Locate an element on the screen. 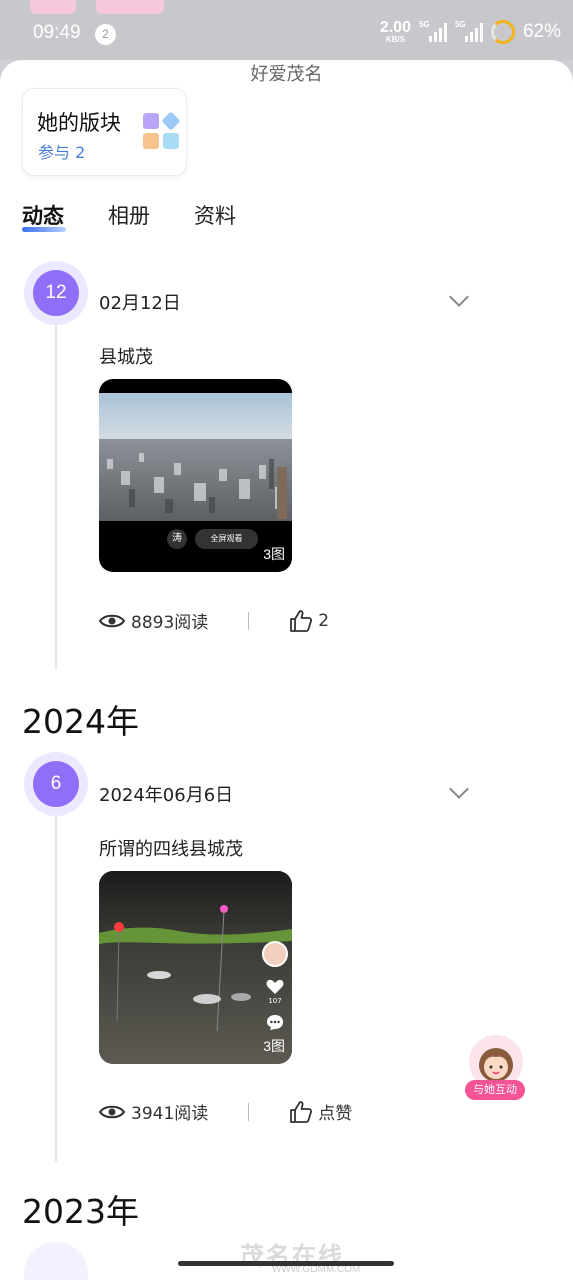 The height and width of the screenshot is (1280, 573). day-badge: 12 is located at coordinates (56, 293).